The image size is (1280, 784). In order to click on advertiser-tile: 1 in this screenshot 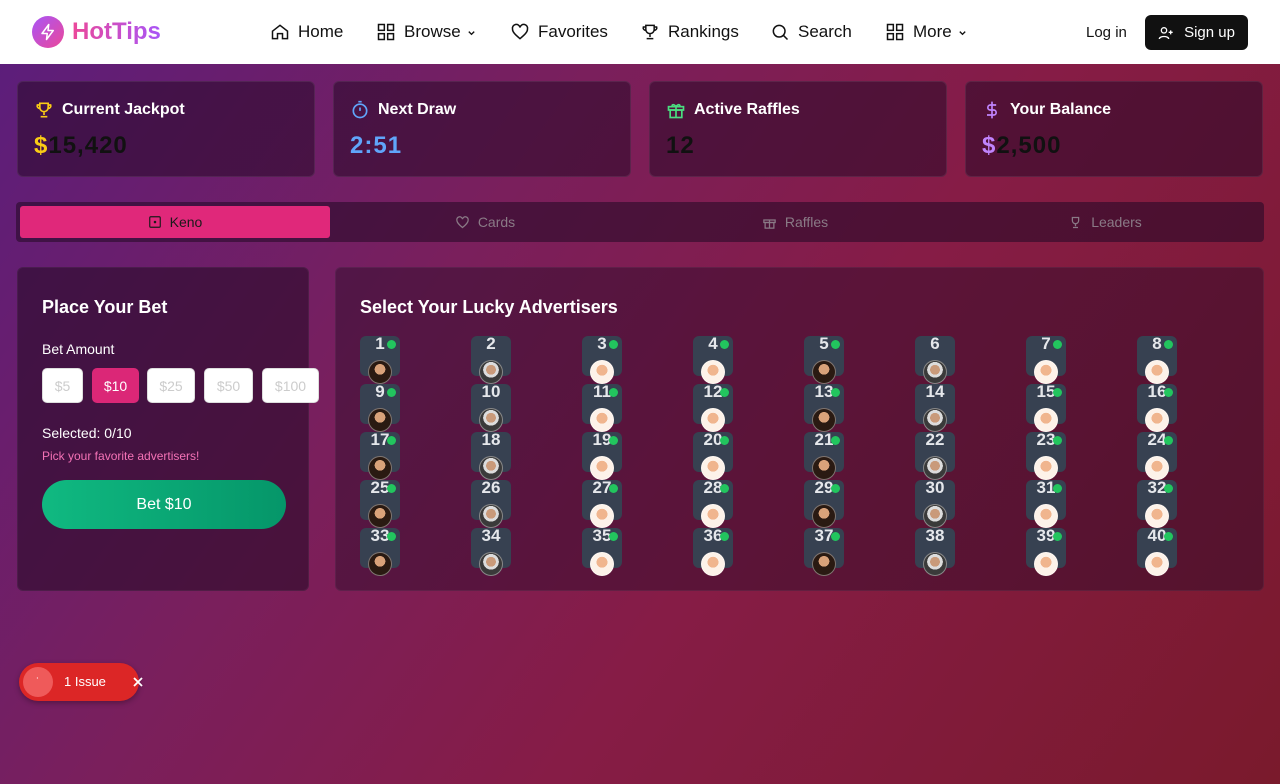, I will do `click(380, 359)`.